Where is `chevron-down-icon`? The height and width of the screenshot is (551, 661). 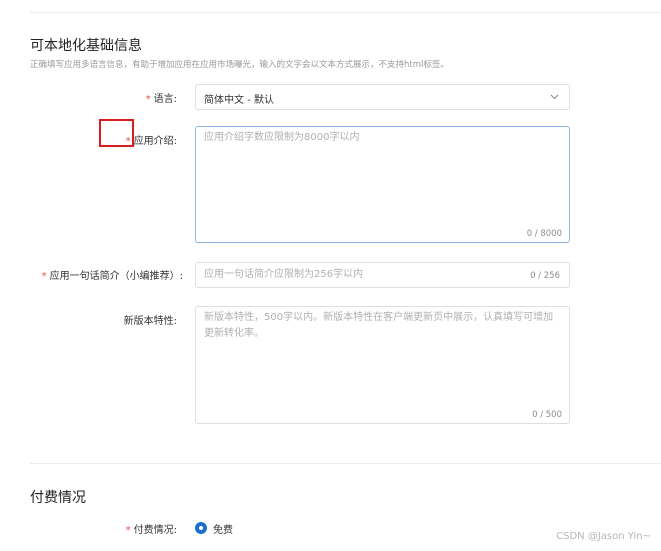 chevron-down-icon is located at coordinates (554, 97).